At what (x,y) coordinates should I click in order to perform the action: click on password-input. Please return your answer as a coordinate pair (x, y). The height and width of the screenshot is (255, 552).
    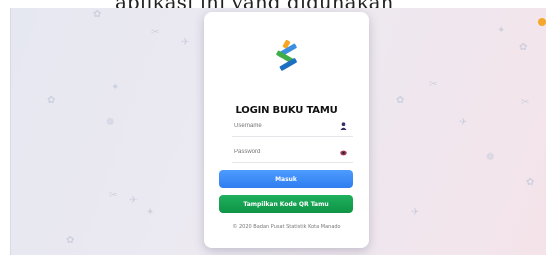
    Looking at the image, I should click on (294, 152).